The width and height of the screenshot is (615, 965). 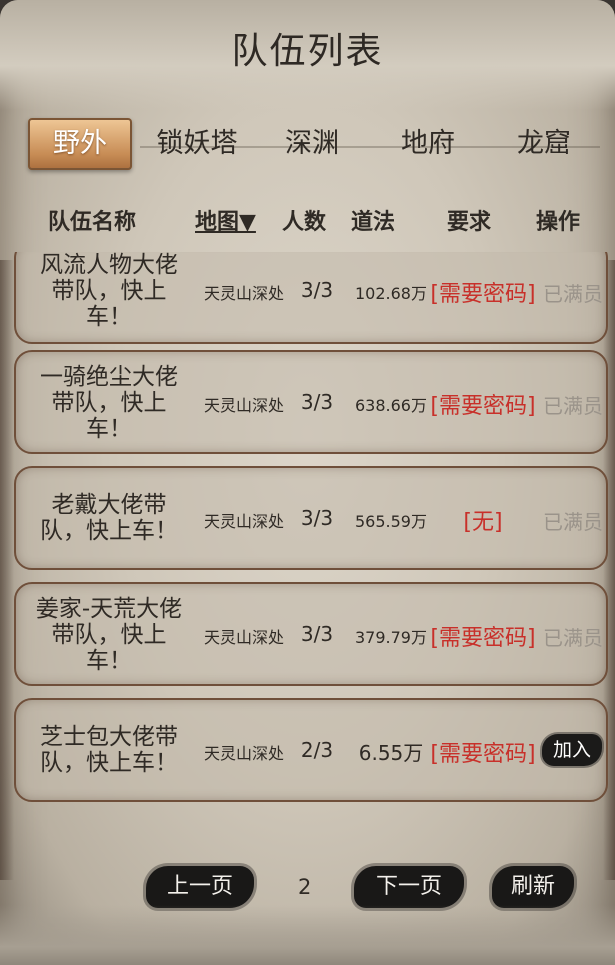 I want to click on team-name: 芝士包大佬带 队，快上车！, so click(x=109, y=750).